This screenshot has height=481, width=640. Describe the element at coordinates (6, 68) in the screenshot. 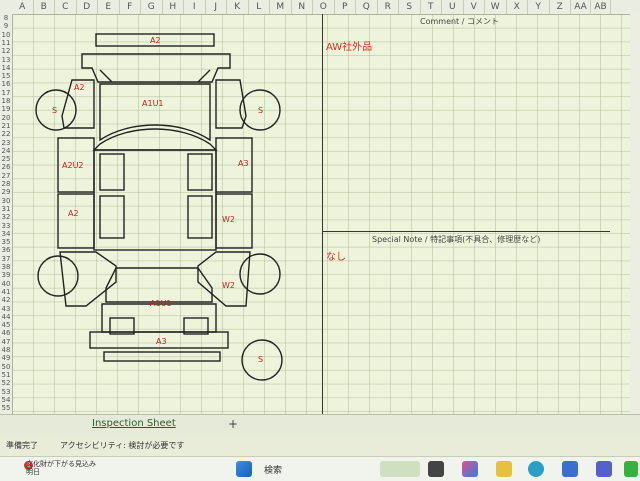

I see `row-header-14: 14` at that location.